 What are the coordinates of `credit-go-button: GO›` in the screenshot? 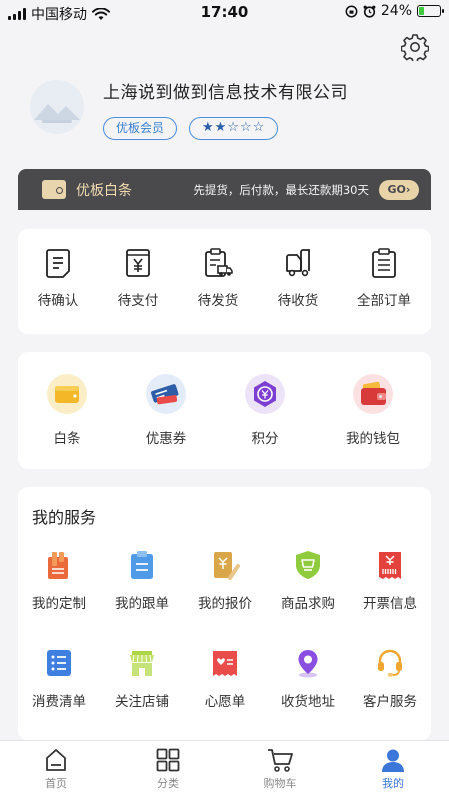 It's located at (399, 190).